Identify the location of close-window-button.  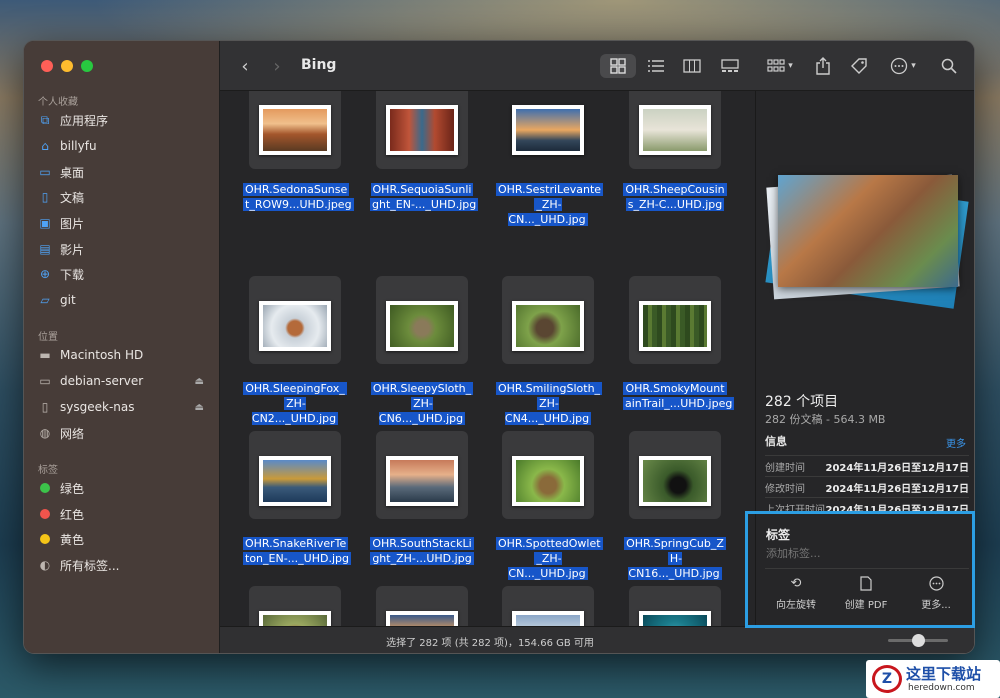
(47, 66).